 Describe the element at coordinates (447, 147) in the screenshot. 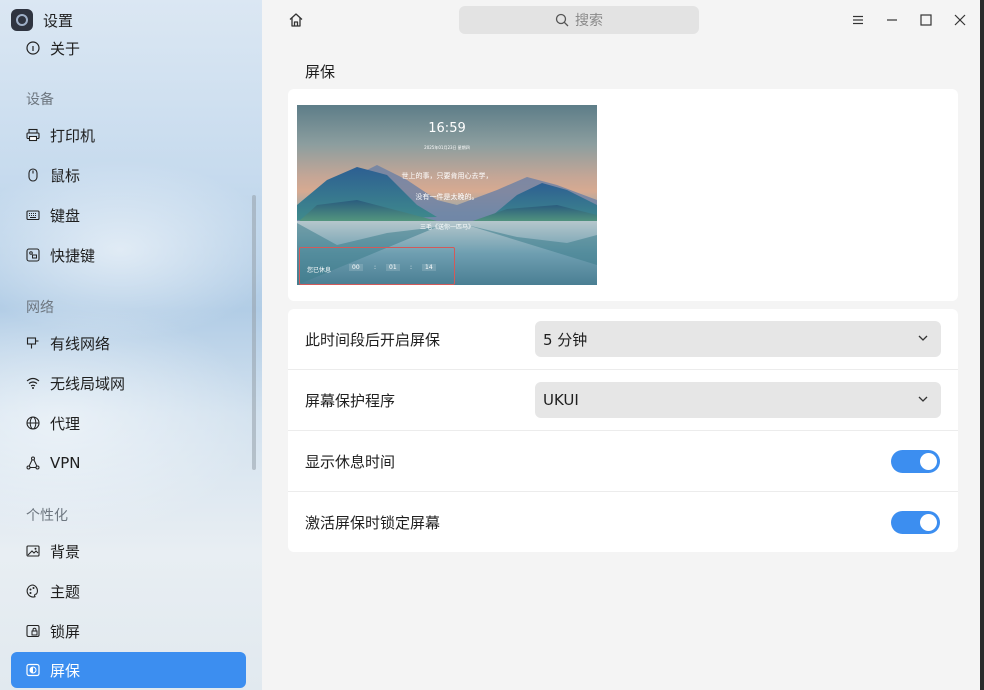

I see `preview-date: 2025年01月23日 星期四` at that location.